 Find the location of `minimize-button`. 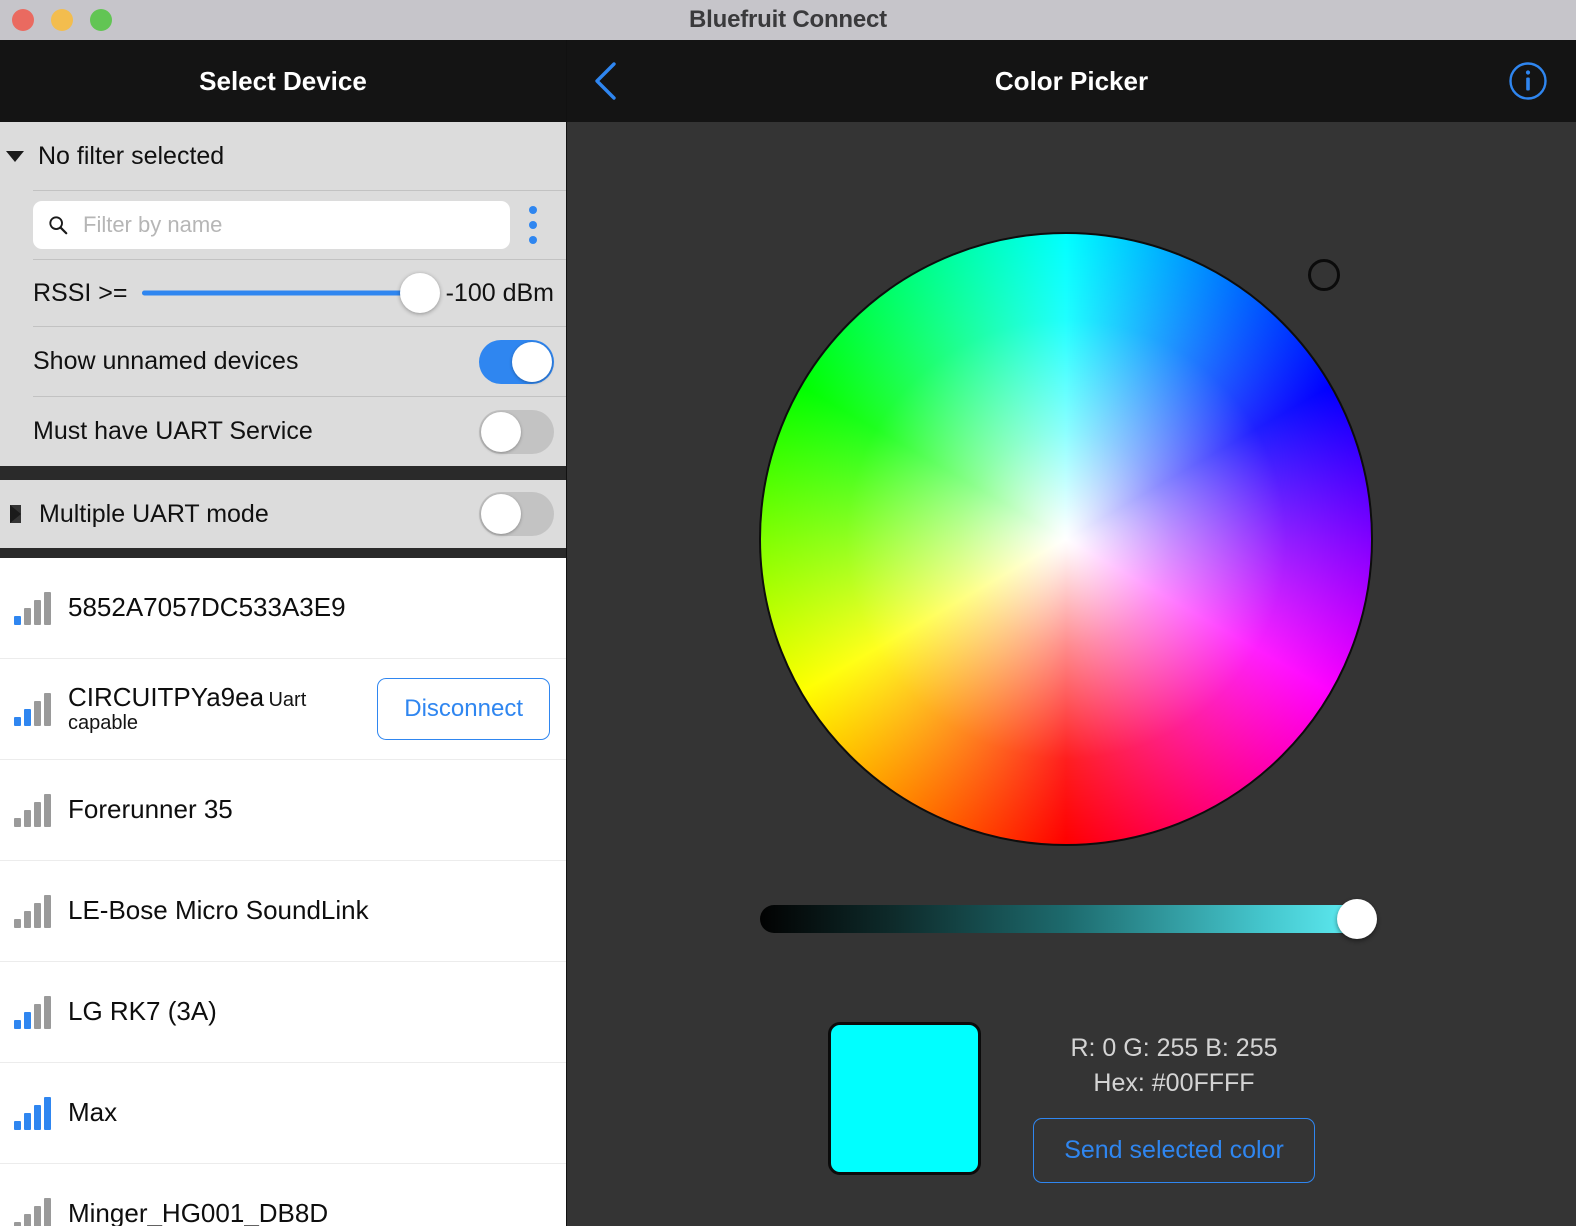

minimize-button is located at coordinates (62, 20).